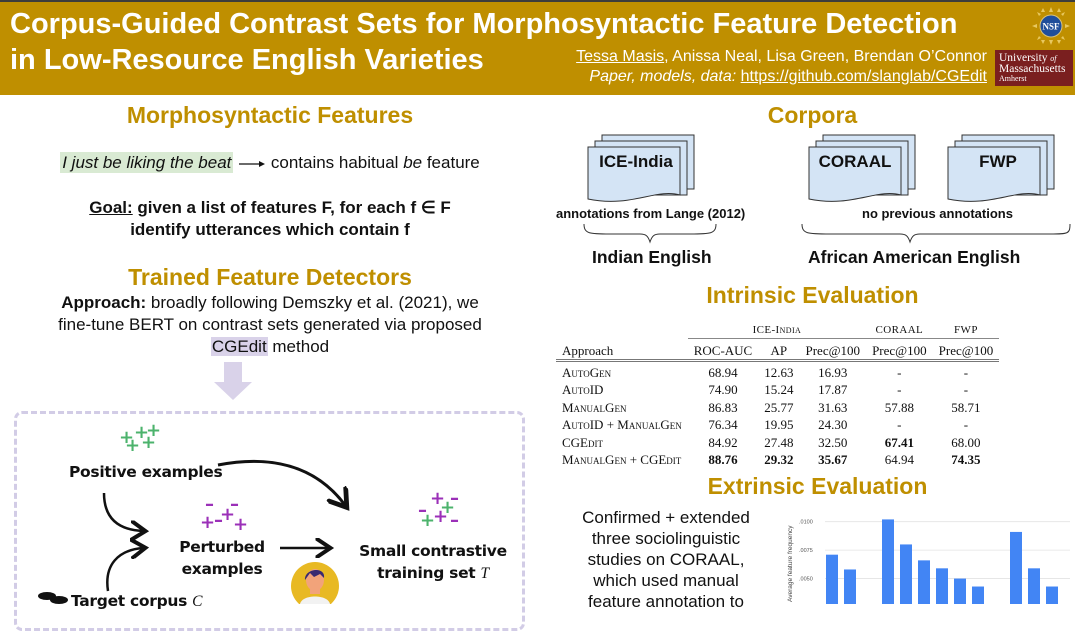 The image size is (1075, 631). What do you see at coordinates (998, 161) in the screenshot?
I see `doc-label-fwp: FWP` at bounding box center [998, 161].